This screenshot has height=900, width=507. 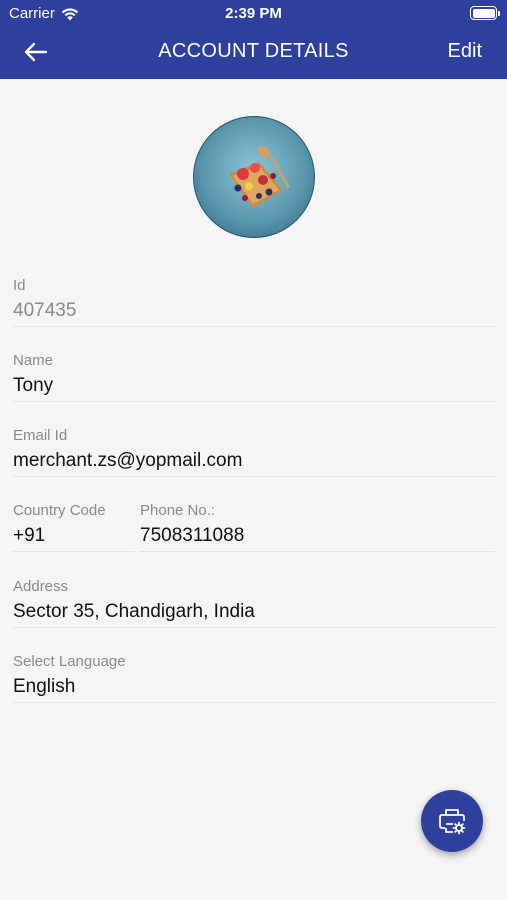 I want to click on address-label: Address, so click(x=41, y=586).